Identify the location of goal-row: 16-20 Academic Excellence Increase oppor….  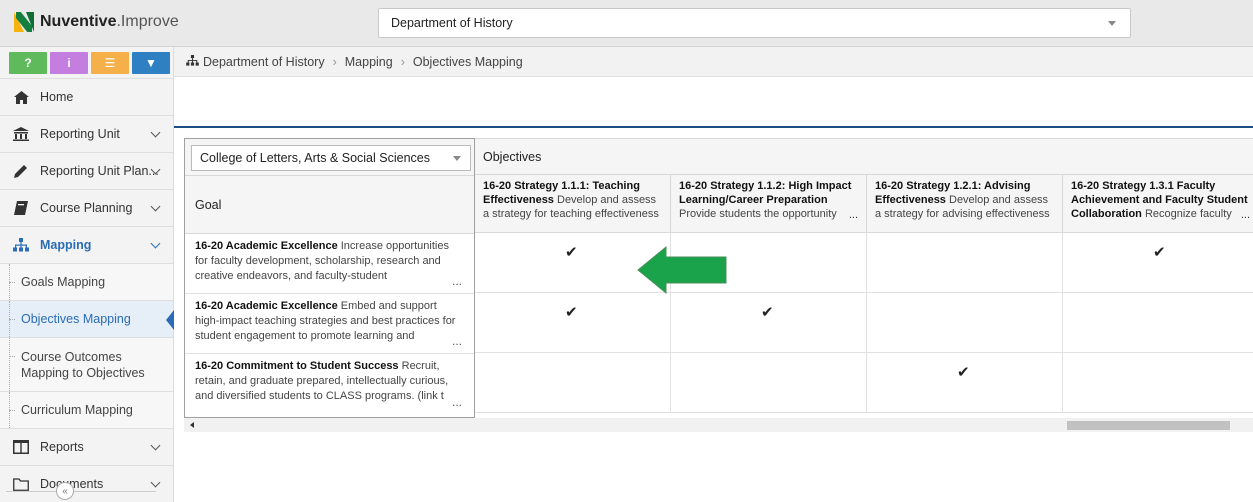
(329, 264).